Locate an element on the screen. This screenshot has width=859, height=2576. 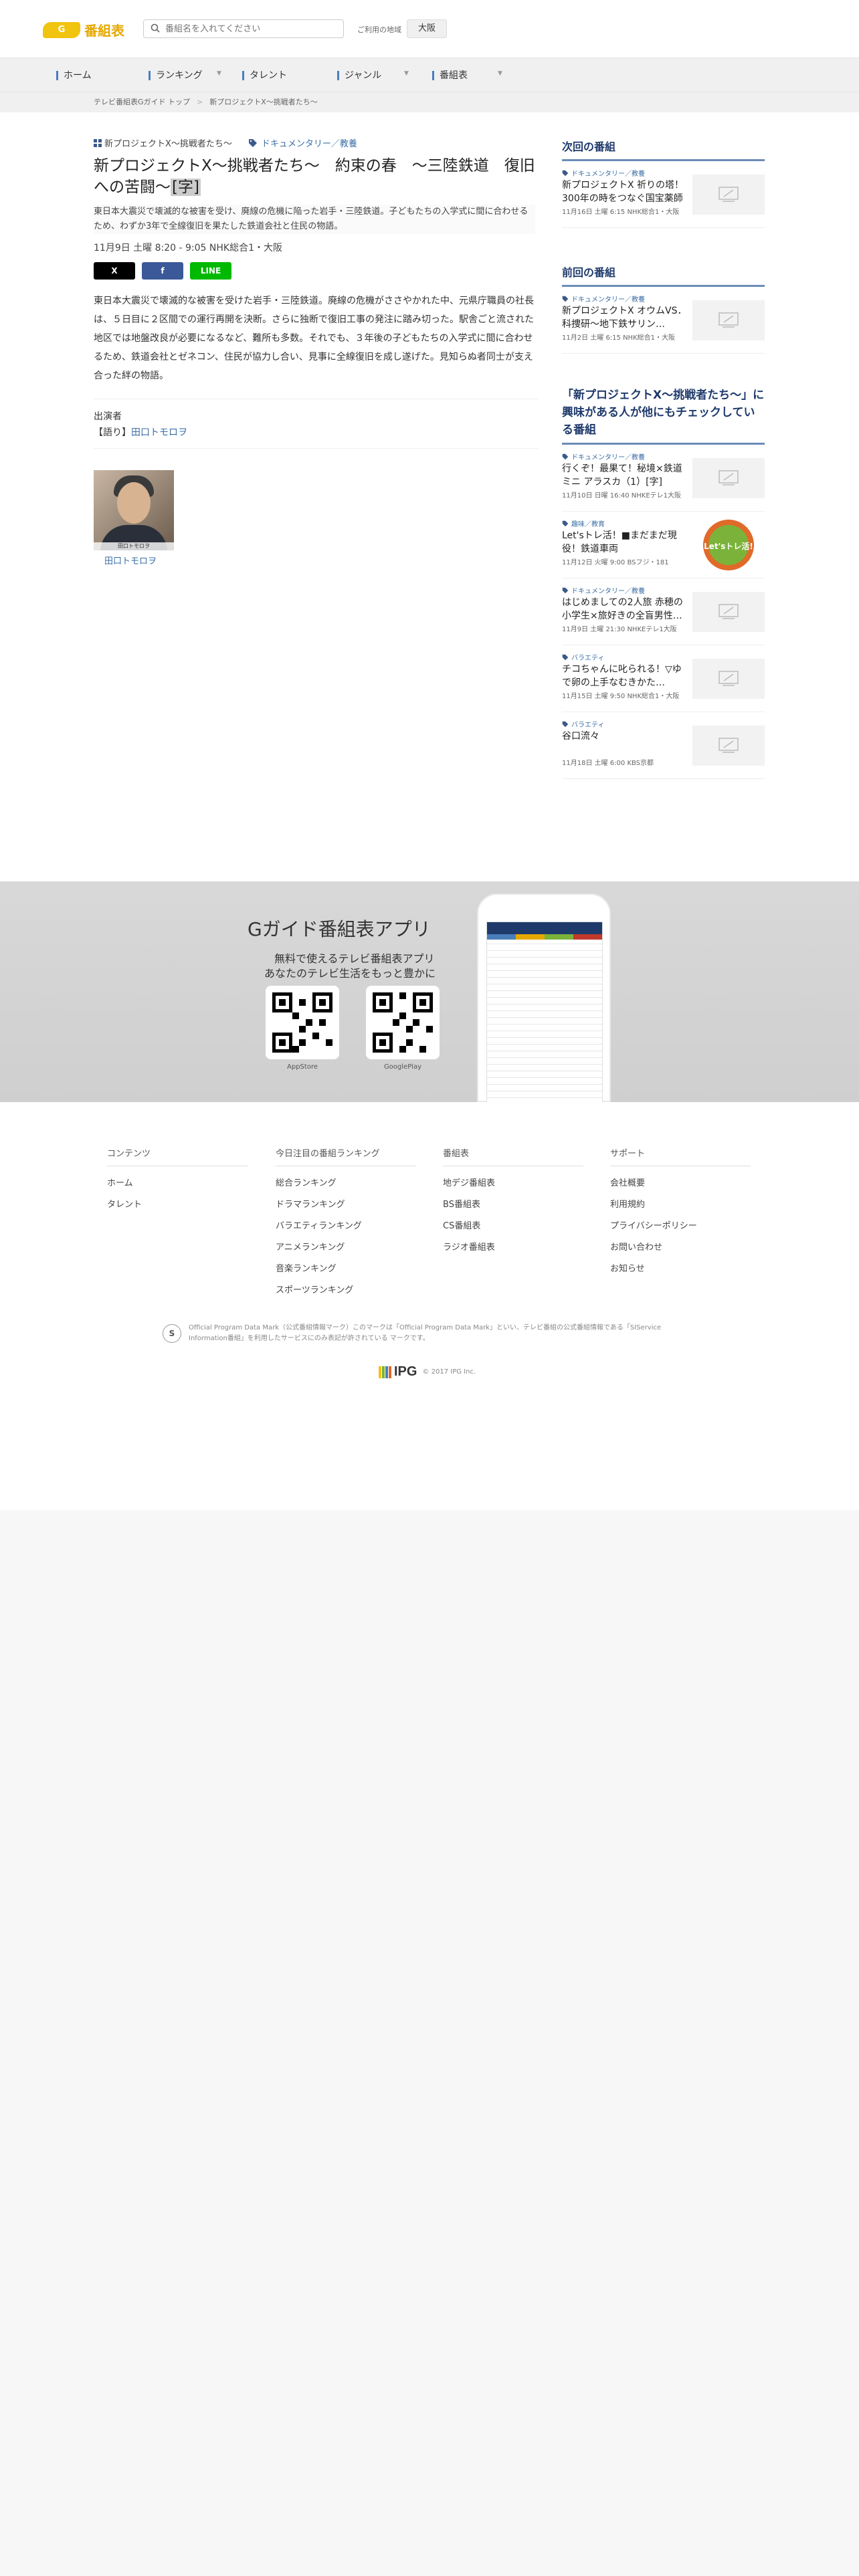
footer-link: 音楽ランキング is located at coordinates (346, 1270).